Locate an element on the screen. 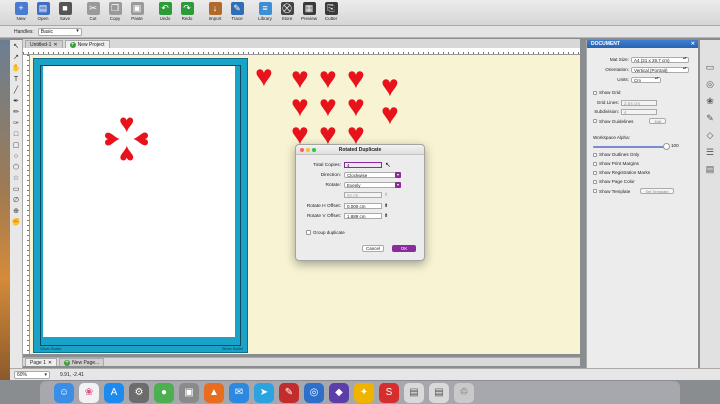 The image size is (720, 404). eraser-icon: ▭ is located at coordinates (16, 189).